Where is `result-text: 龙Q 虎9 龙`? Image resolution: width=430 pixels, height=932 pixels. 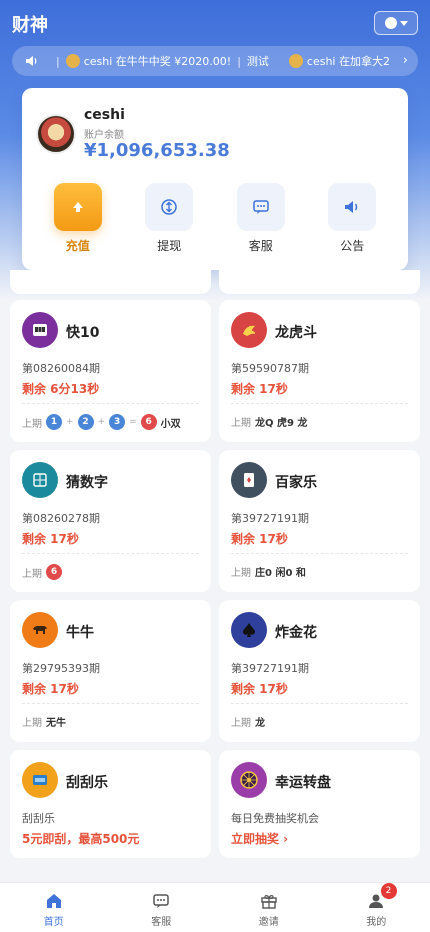 result-text: 龙Q 虎9 龙 is located at coordinates (281, 423).